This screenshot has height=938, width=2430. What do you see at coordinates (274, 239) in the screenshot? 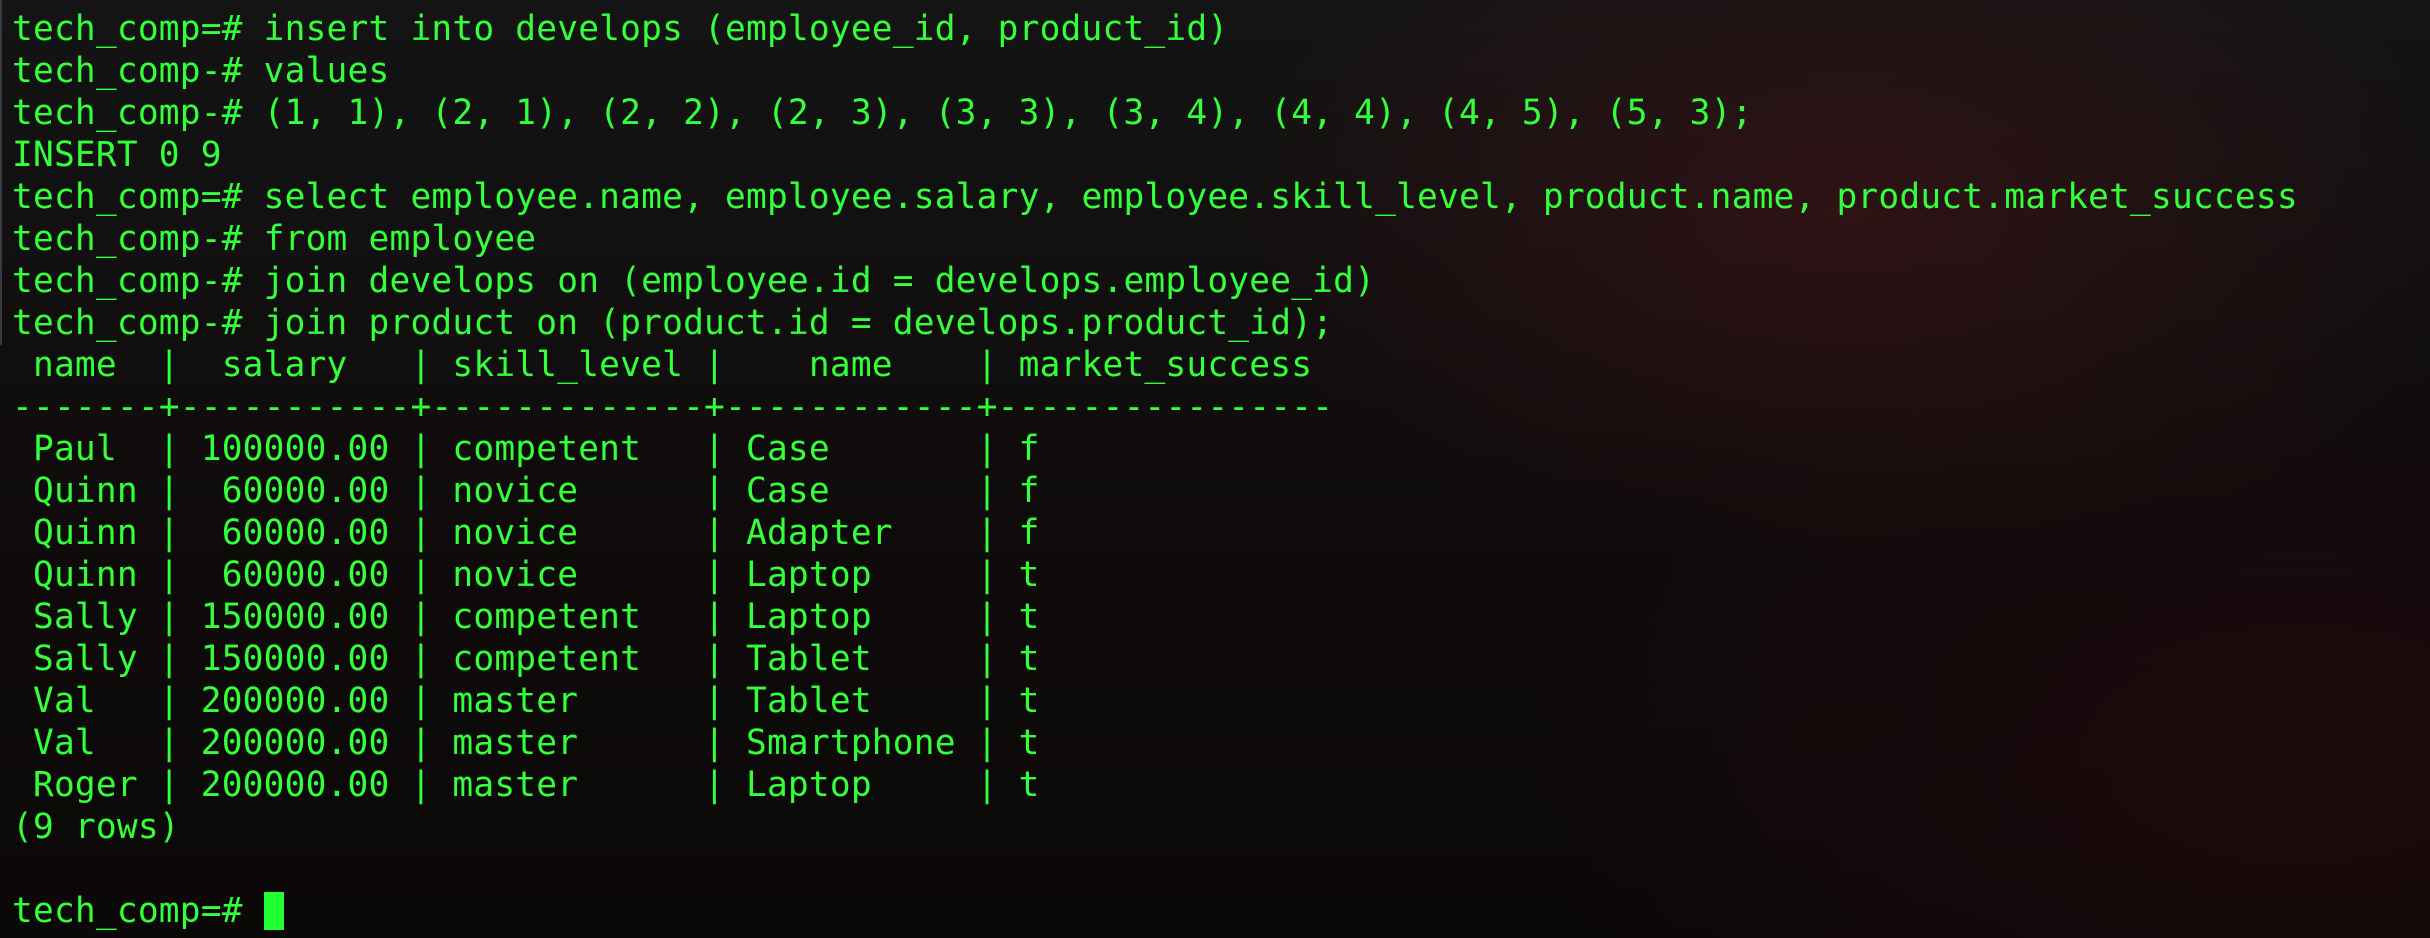
I see `command-line-from: tech_comp-# from employee` at bounding box center [274, 239].